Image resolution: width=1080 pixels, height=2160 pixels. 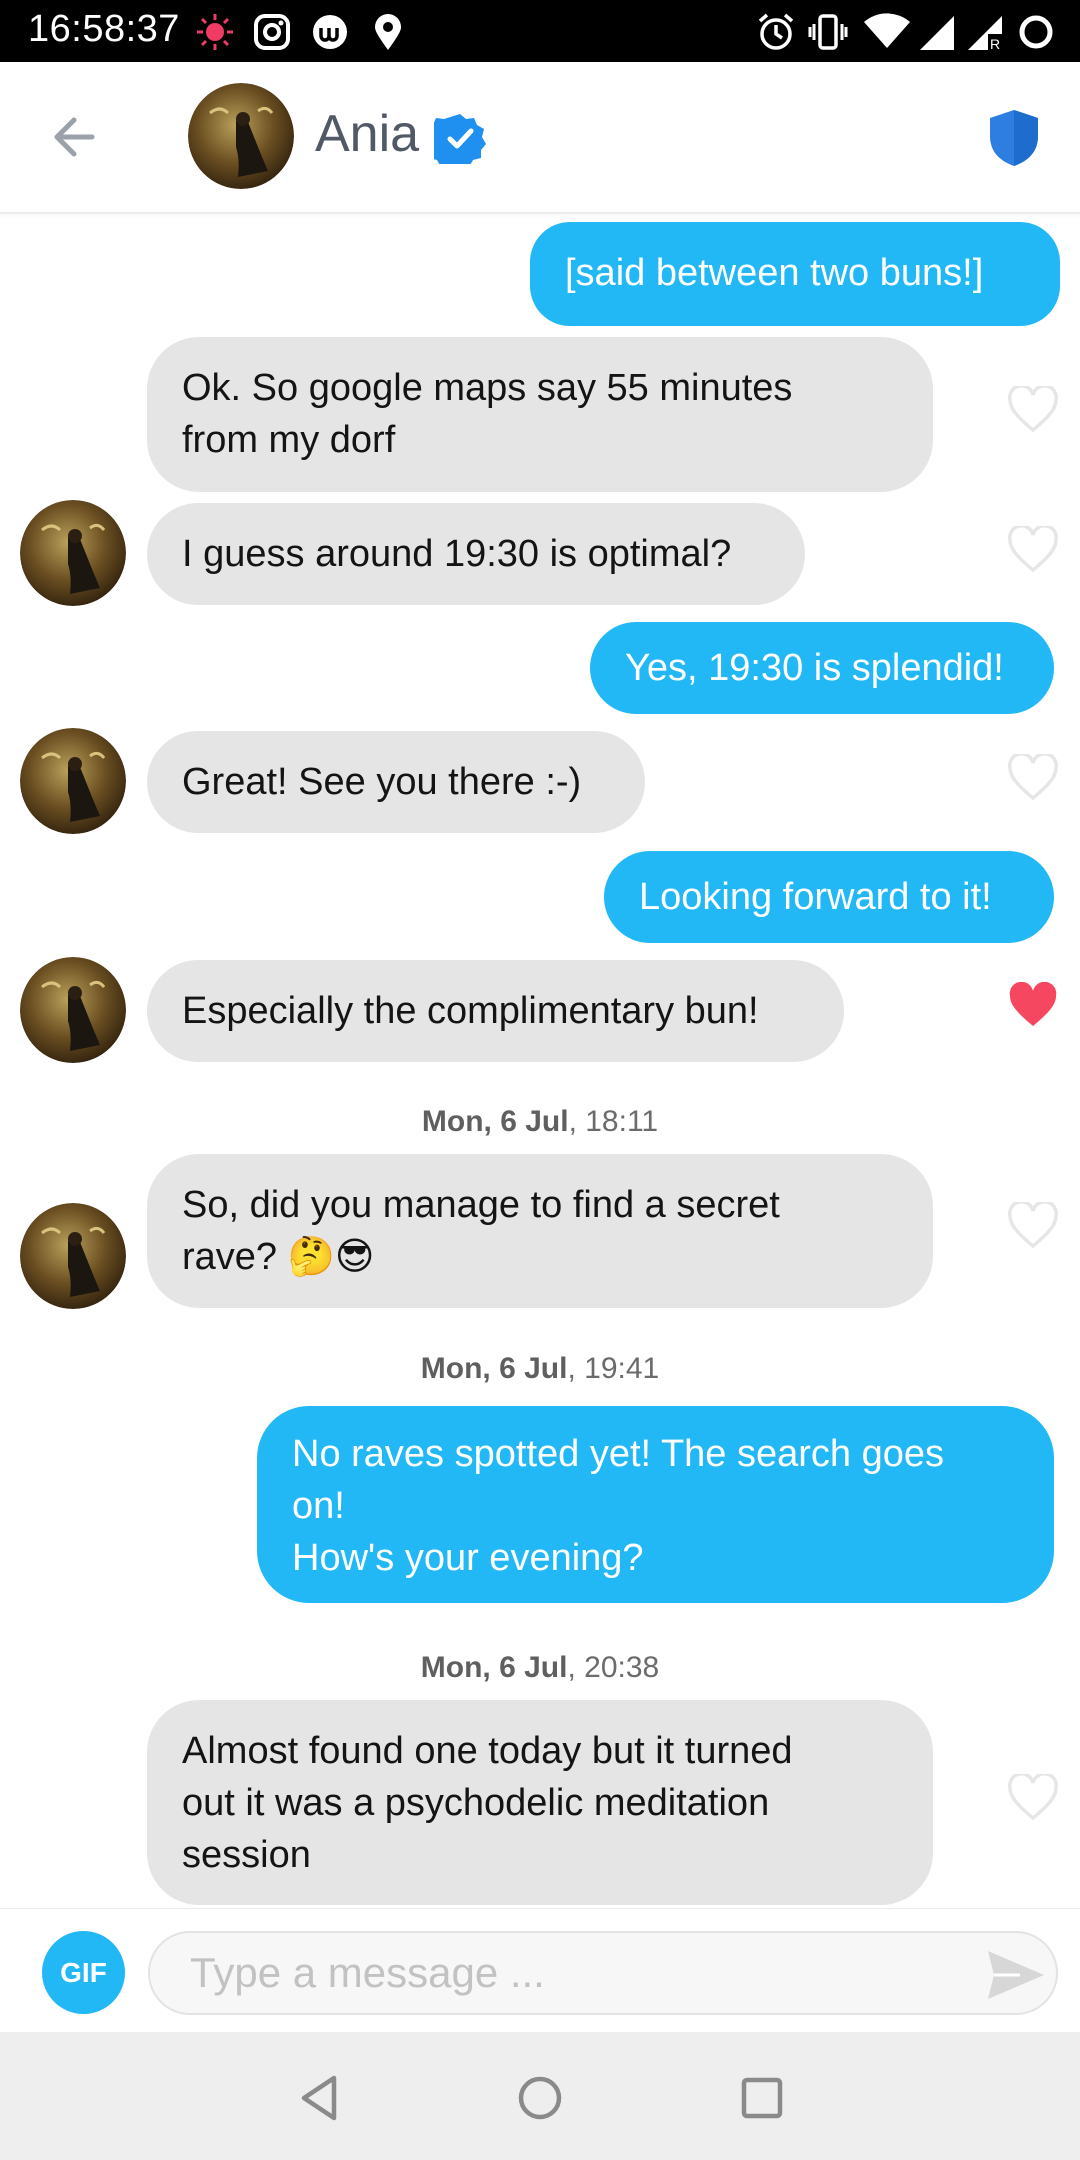 What do you see at coordinates (388, 32) in the screenshot?
I see `location-icon` at bounding box center [388, 32].